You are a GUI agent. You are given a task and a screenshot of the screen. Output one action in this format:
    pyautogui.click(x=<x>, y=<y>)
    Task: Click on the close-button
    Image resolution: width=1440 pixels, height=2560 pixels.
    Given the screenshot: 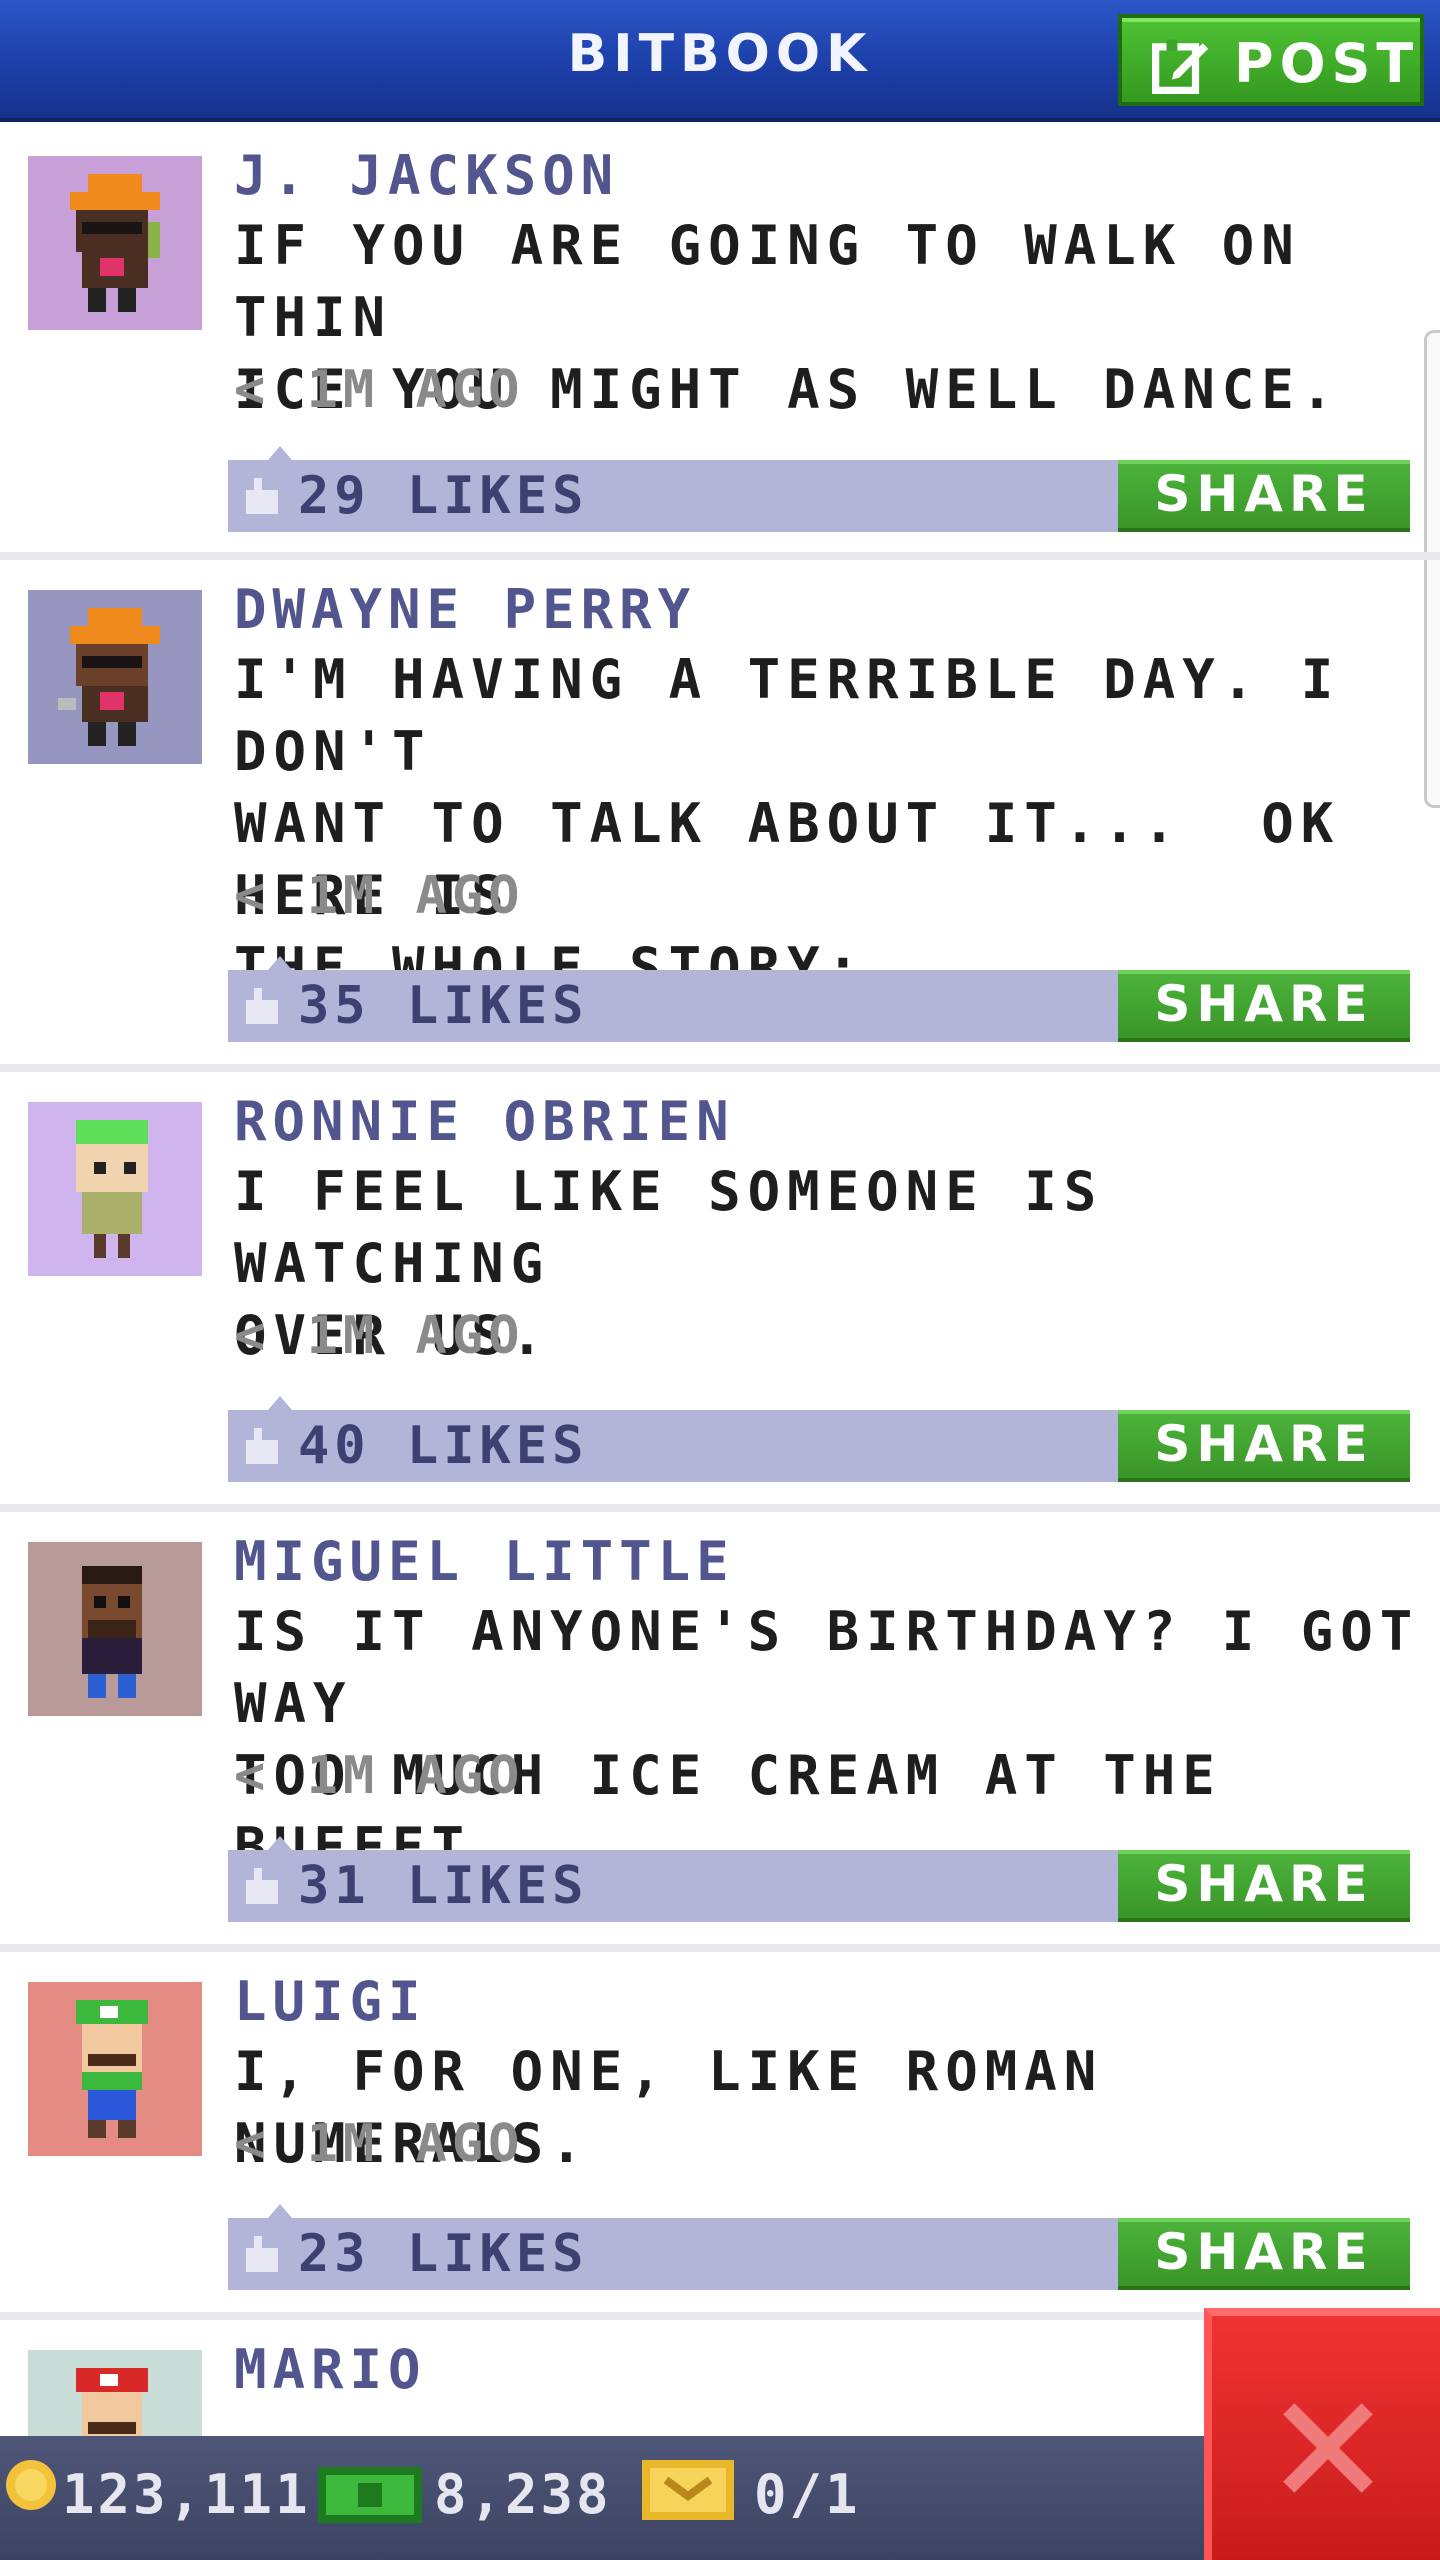 What is the action you would take?
    pyautogui.click(x=1322, y=2434)
    